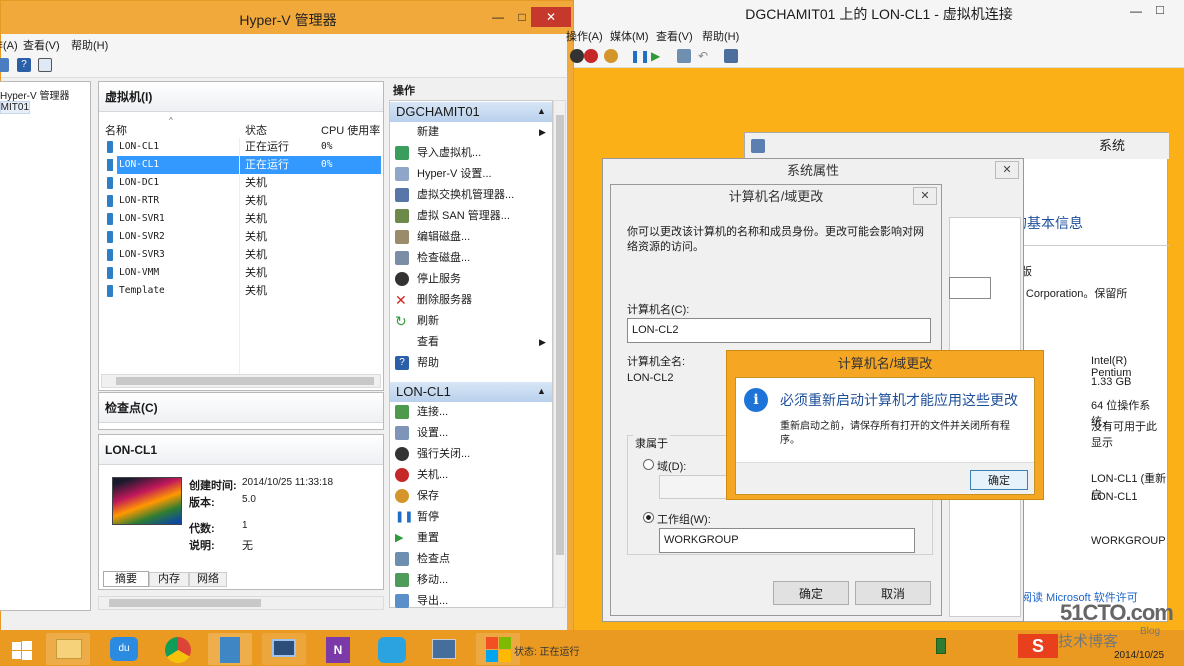  I want to click on tab-memory: 内存, so click(169, 579).